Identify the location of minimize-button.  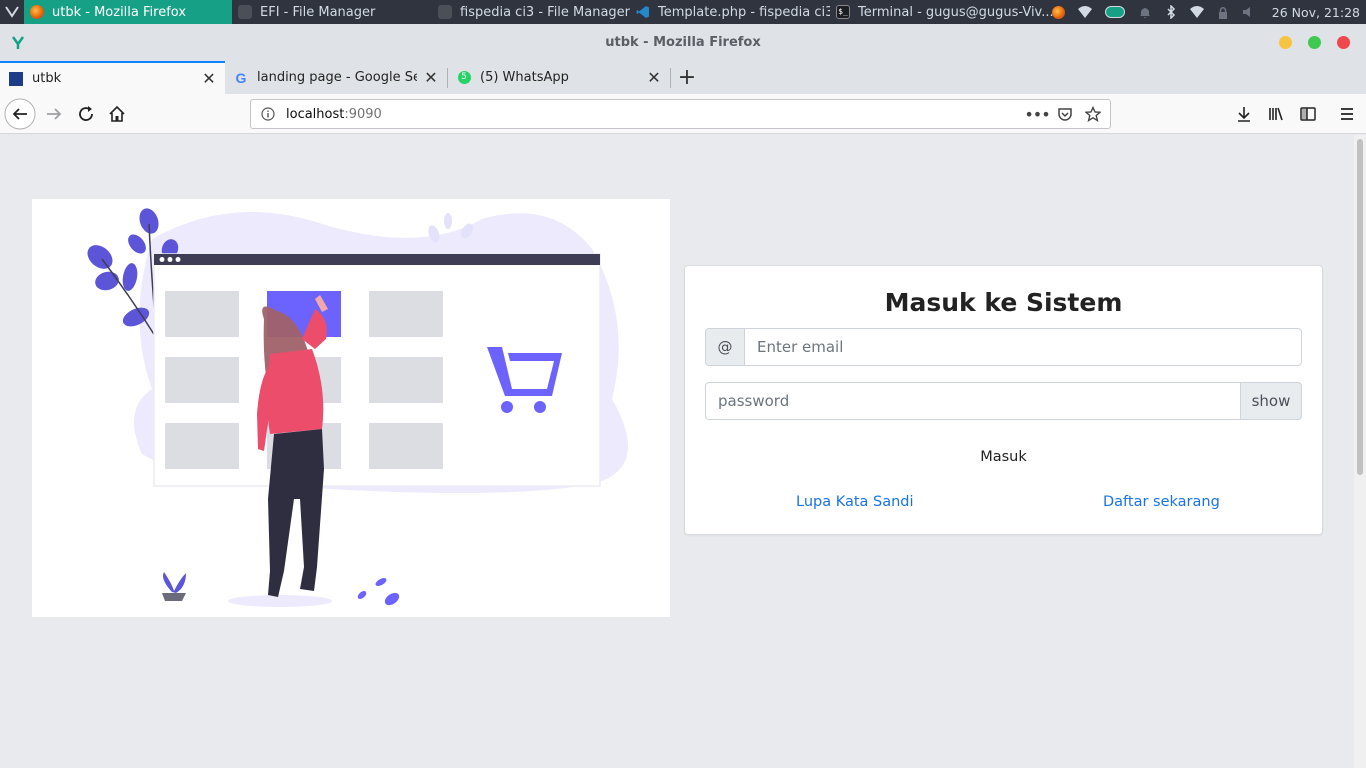
(1285, 42).